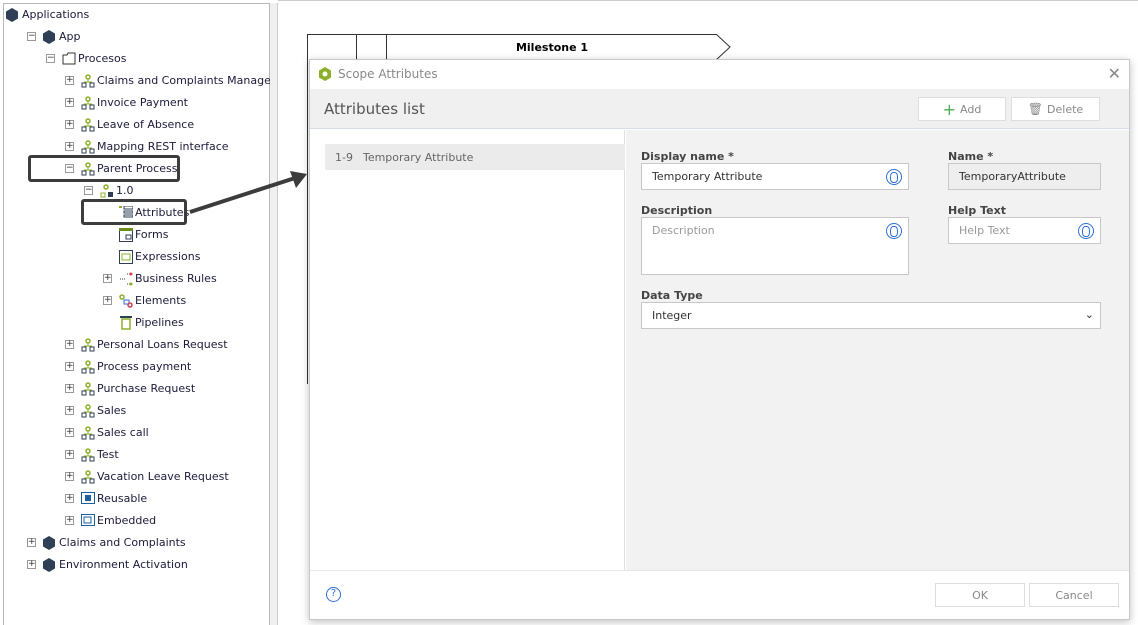  What do you see at coordinates (388, 74) in the screenshot?
I see `dialog-title: Scope Attributes` at bounding box center [388, 74].